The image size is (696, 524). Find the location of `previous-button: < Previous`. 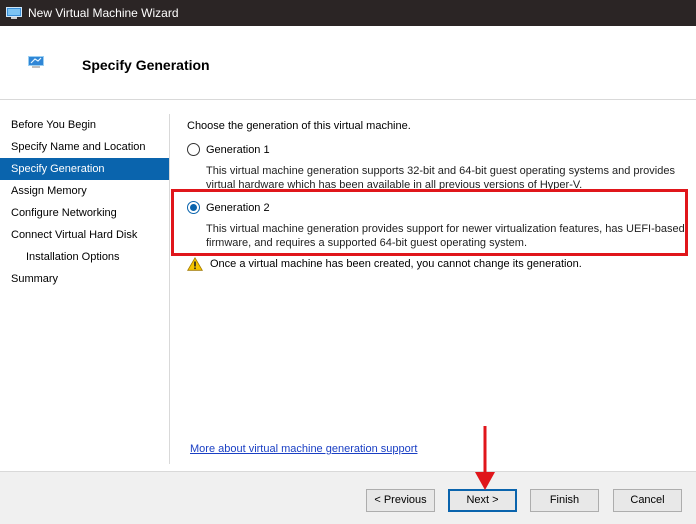

previous-button: < Previous is located at coordinates (400, 500).